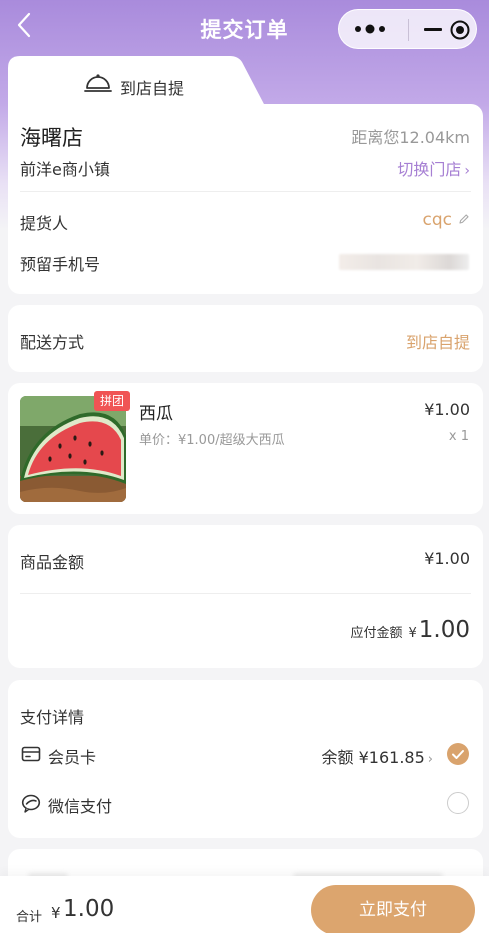 This screenshot has height=933, width=489. What do you see at coordinates (65, 169) in the screenshot?
I see `store-address: 前洋e商小镇` at bounding box center [65, 169].